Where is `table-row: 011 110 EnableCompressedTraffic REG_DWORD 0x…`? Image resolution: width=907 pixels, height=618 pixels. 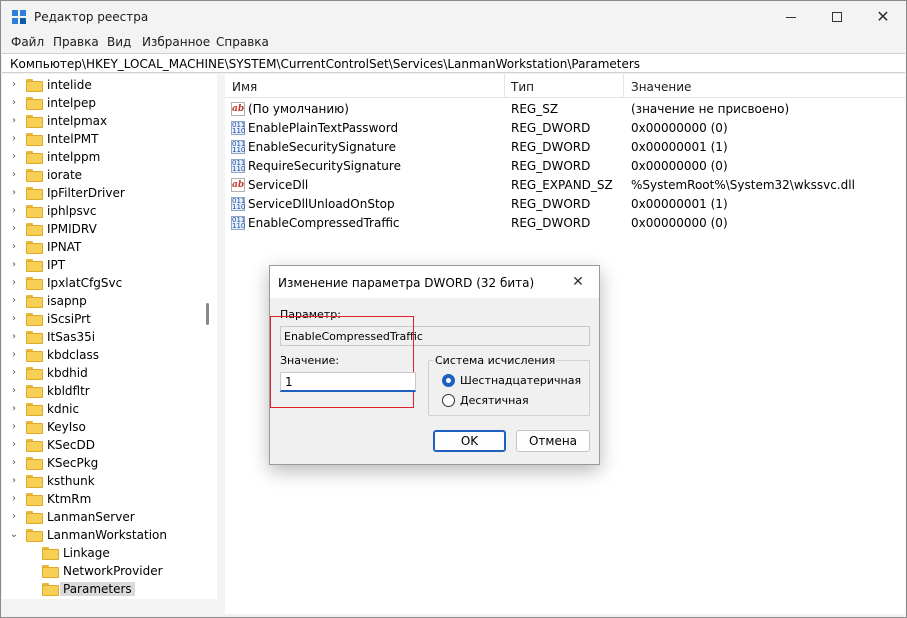
table-row: 011 110 EnableCompressedTraffic REG_DWORD 0x… is located at coordinates (565, 223).